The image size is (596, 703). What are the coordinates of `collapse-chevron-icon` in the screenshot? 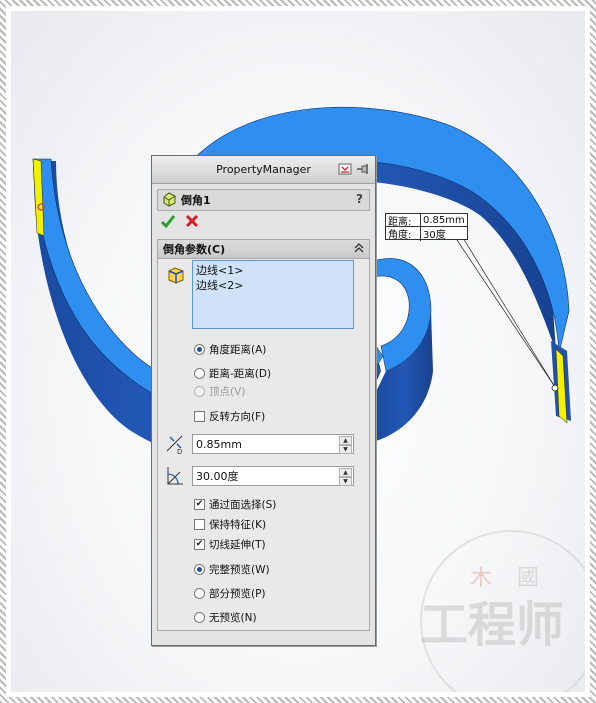 It's located at (359, 249).